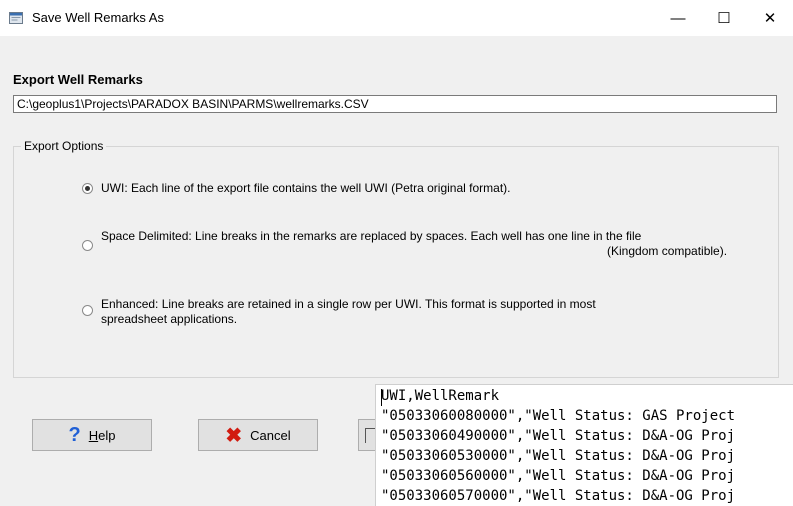 This screenshot has height=506, width=793. I want to click on maximize-icon: ☐, so click(724, 18).